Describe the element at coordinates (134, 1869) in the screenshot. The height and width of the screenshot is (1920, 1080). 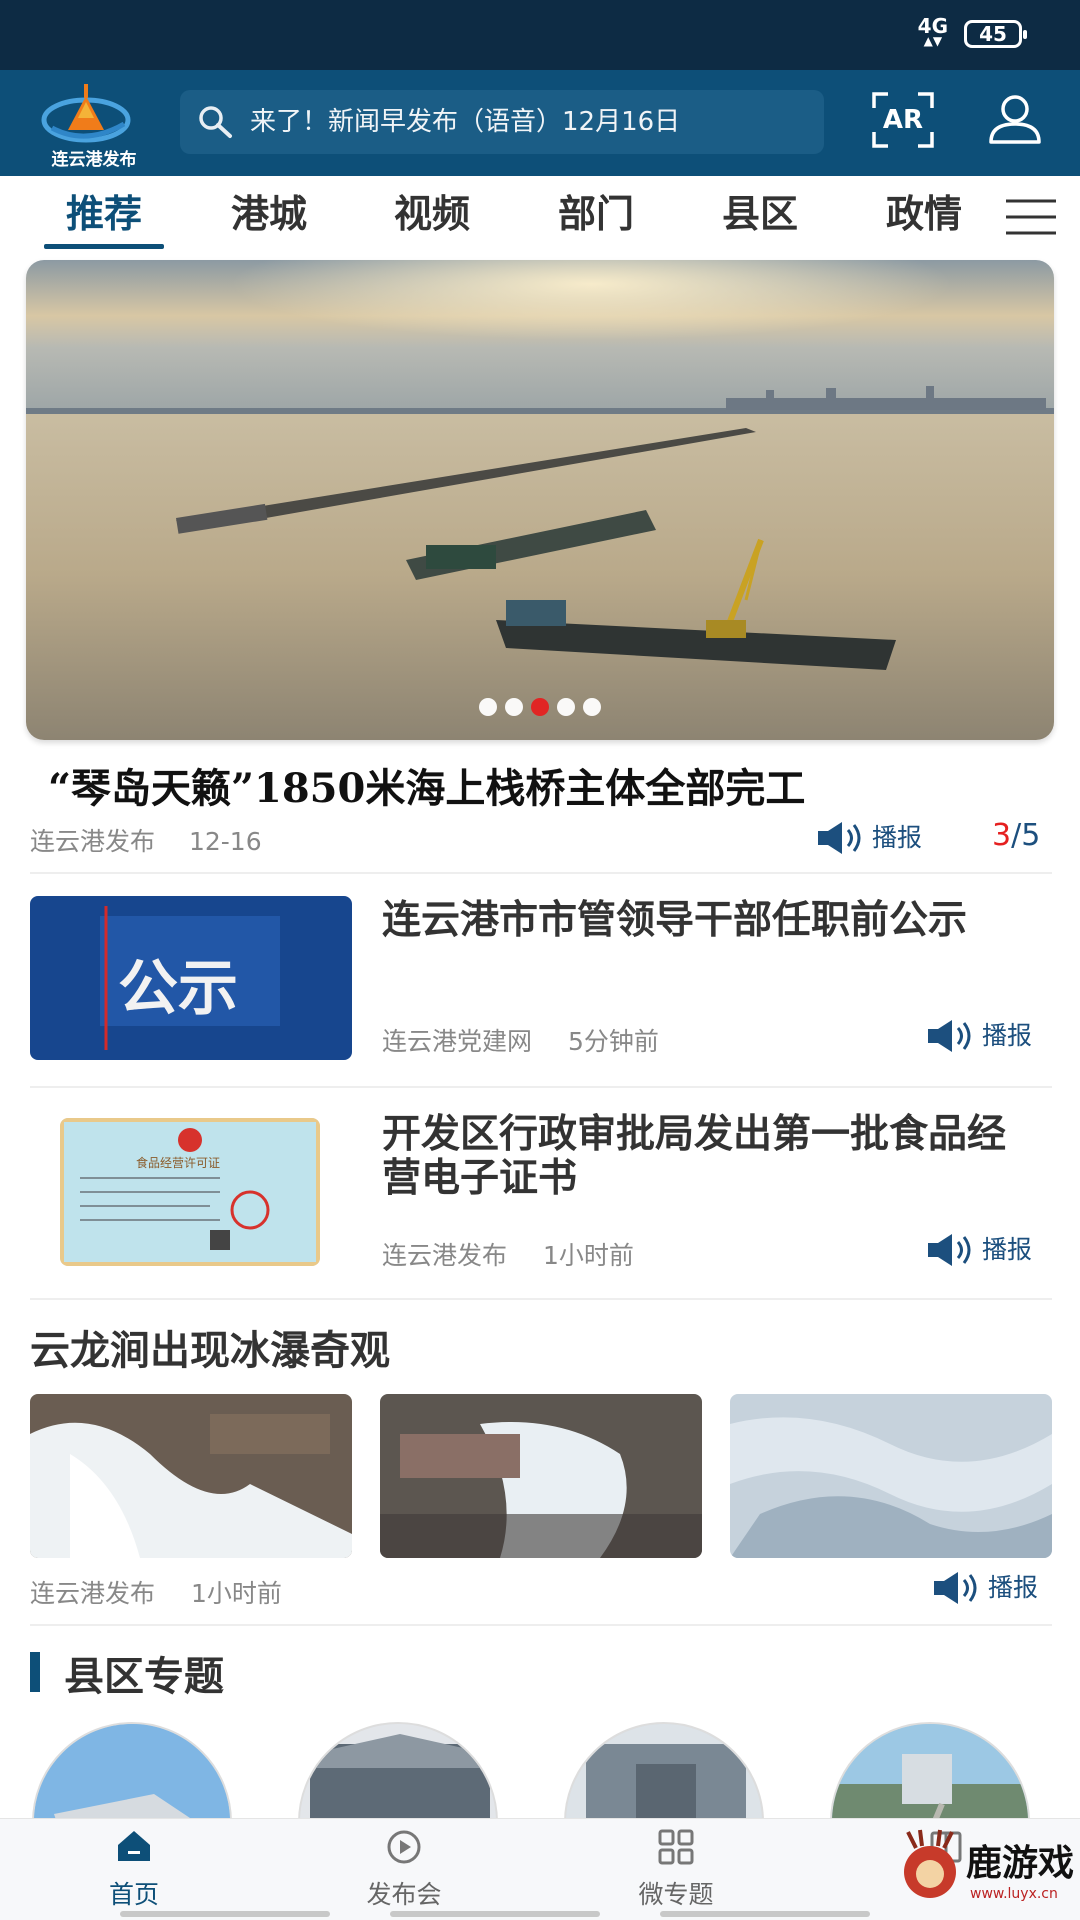
I see `nav-home: 首页` at that location.